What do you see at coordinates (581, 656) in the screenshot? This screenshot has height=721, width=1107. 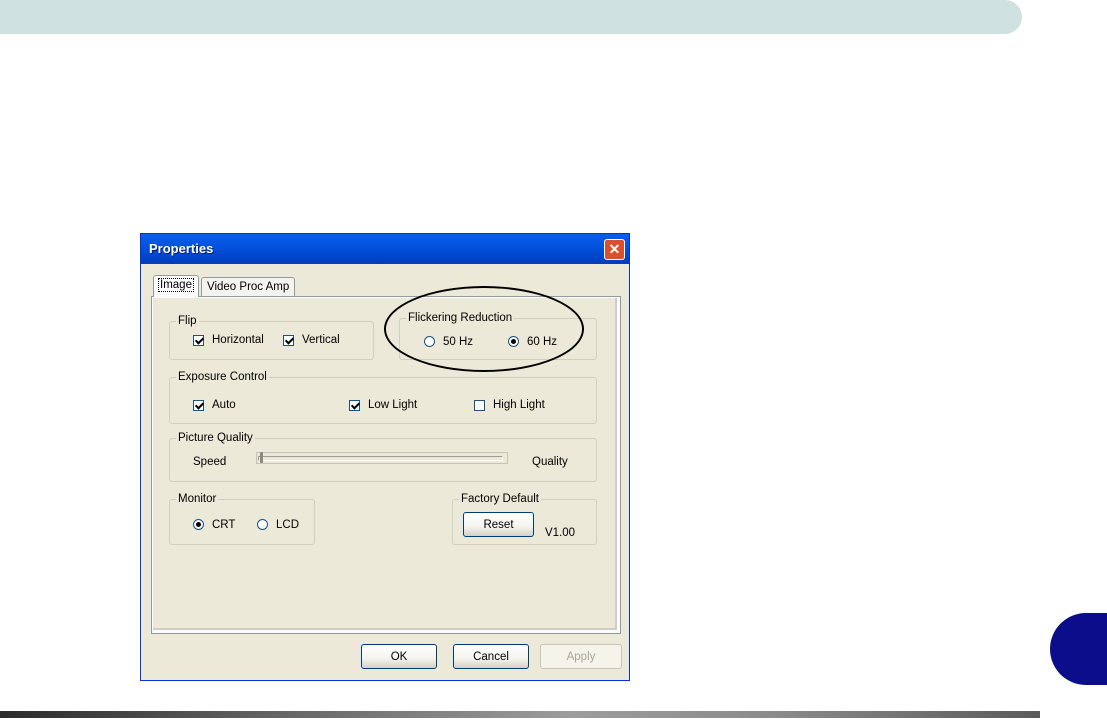 I see `apply-button: Apply` at bounding box center [581, 656].